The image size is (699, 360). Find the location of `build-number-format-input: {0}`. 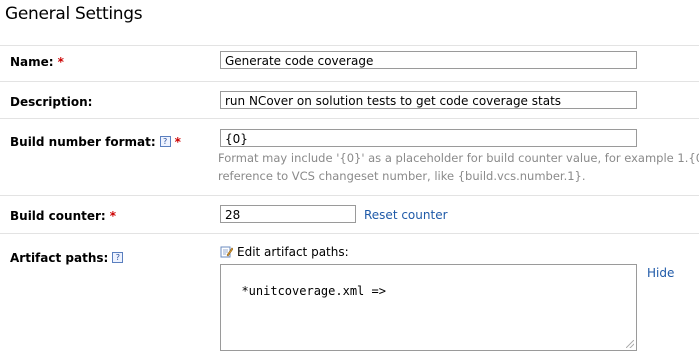

build-number-format-input: {0} is located at coordinates (428, 138).